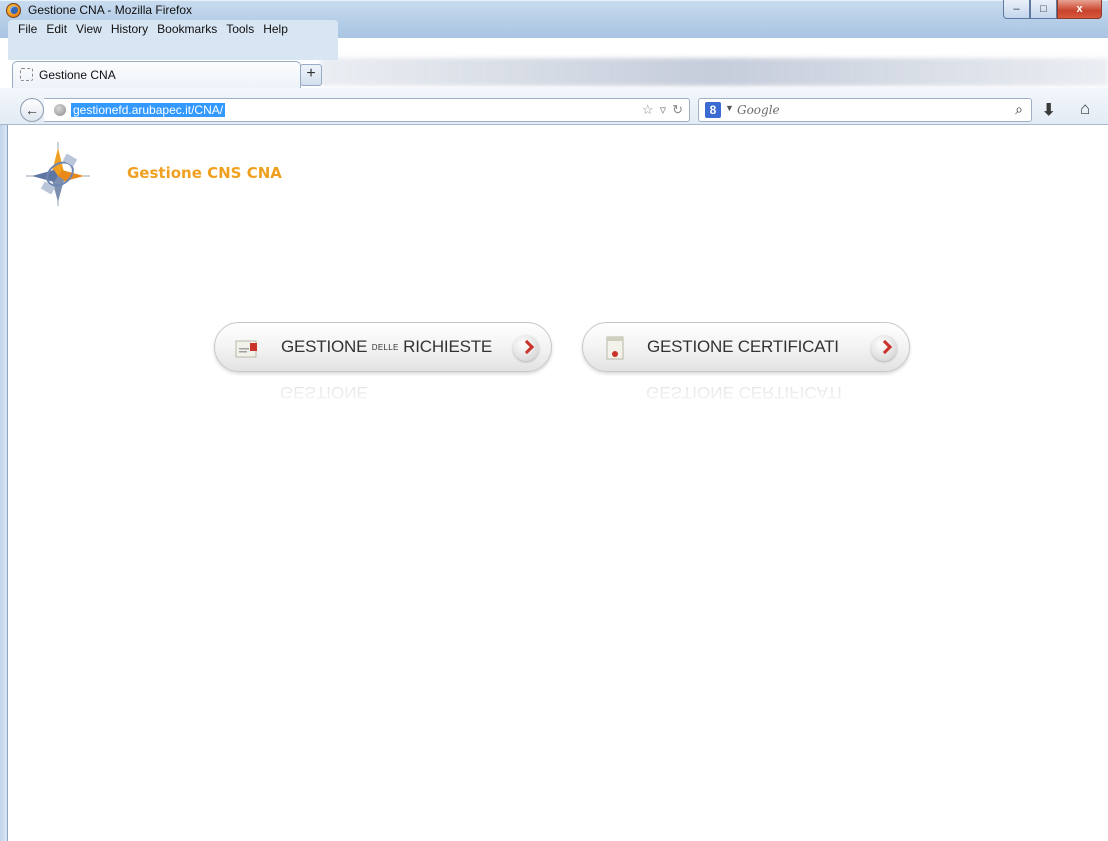 The image size is (1108, 841). I want to click on gestione-richieste-label: GESTIONE DELLE RICHIESTE, so click(386, 347).